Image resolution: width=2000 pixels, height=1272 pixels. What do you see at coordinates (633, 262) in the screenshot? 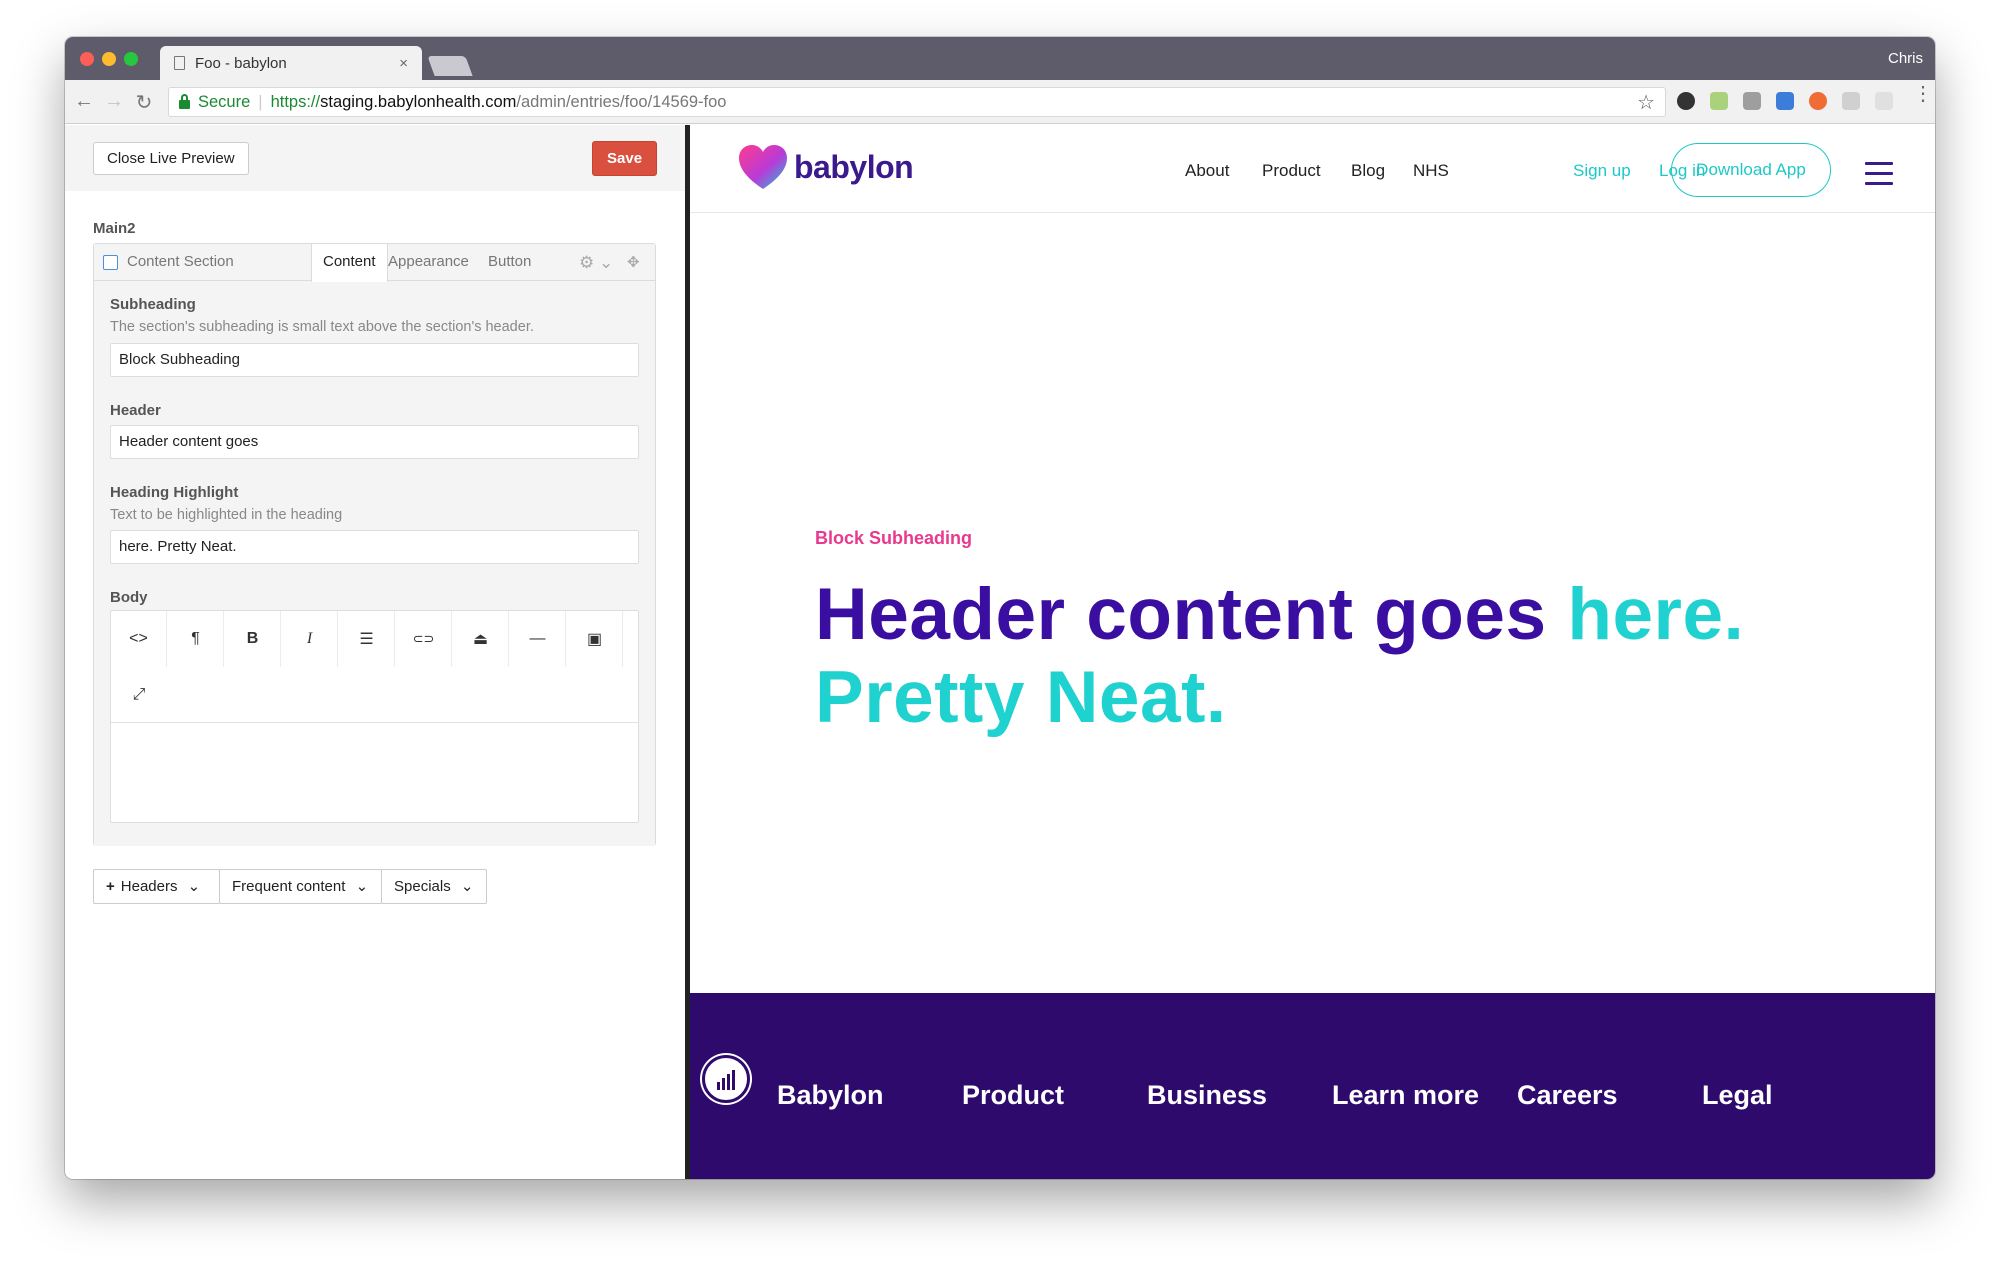
I see `move-handle-icon: ✥` at bounding box center [633, 262].